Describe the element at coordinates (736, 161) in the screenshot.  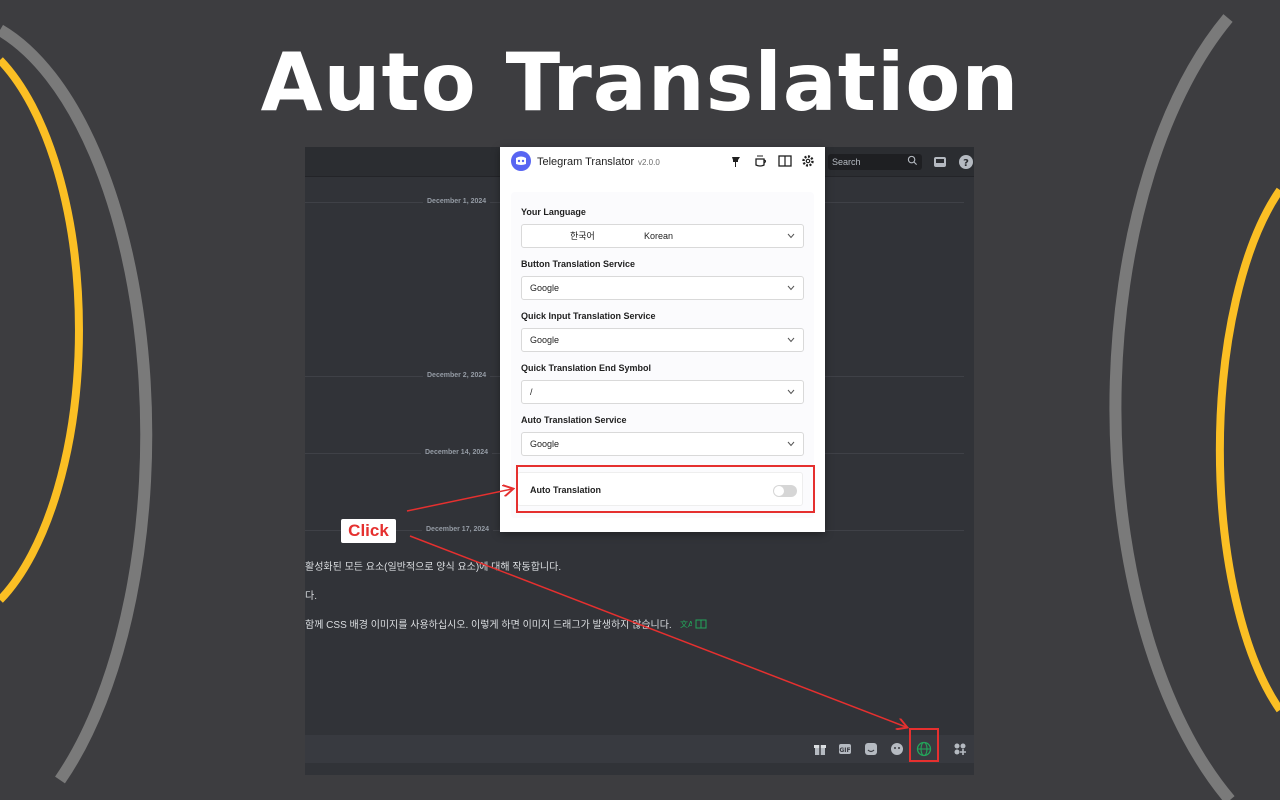
I see `pin-icon` at that location.